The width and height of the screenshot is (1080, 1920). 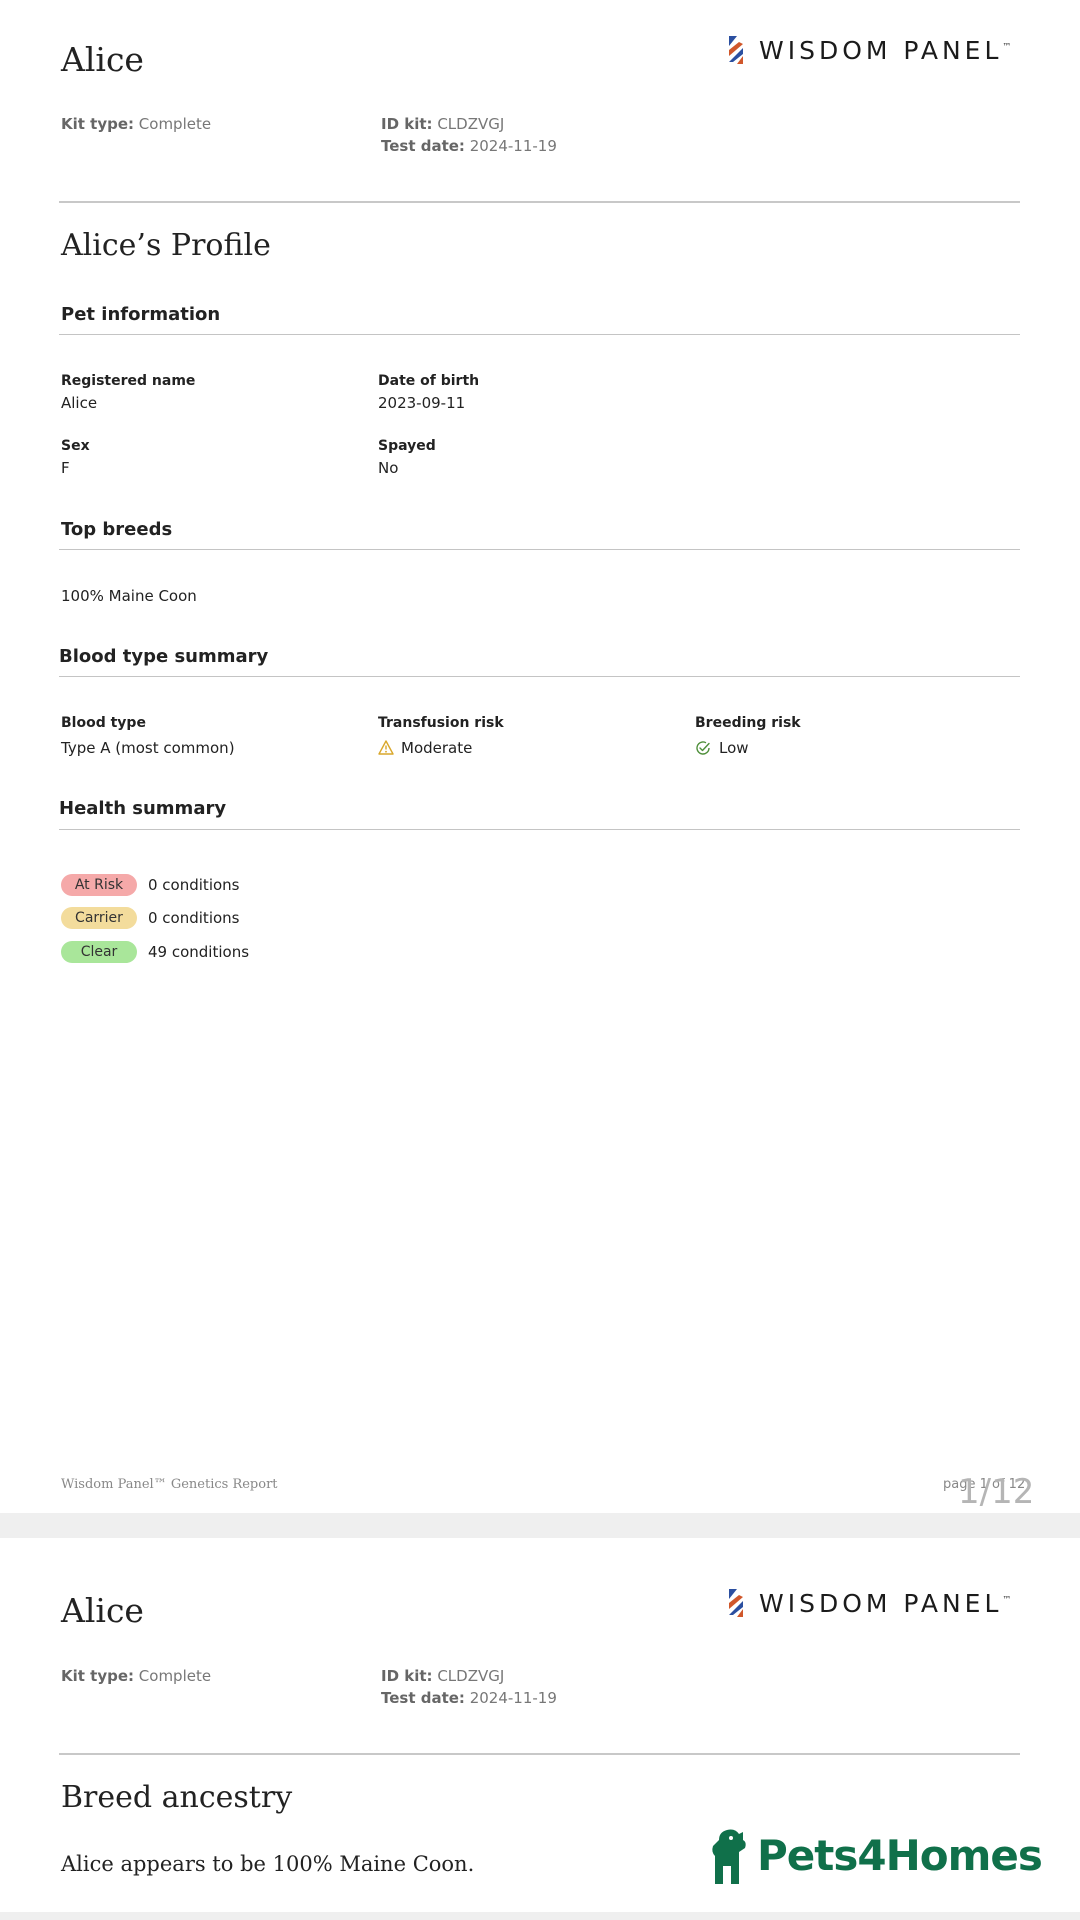 I want to click on top-breeds-divider, so click(x=539, y=549).